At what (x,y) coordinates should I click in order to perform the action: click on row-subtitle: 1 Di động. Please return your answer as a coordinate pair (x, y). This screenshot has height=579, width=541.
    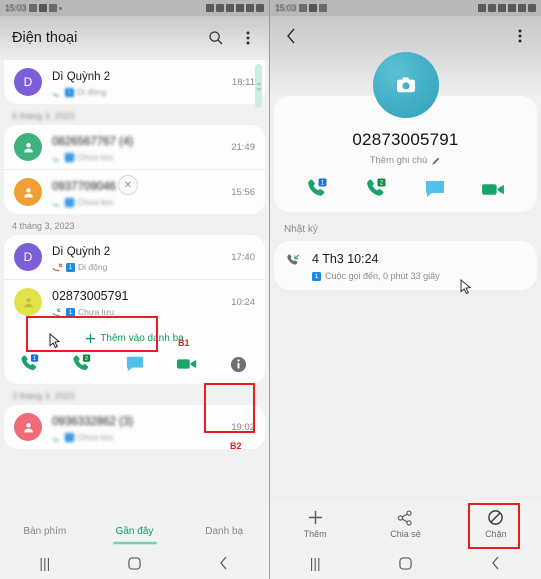
    Looking at the image, I should click on (139, 92).